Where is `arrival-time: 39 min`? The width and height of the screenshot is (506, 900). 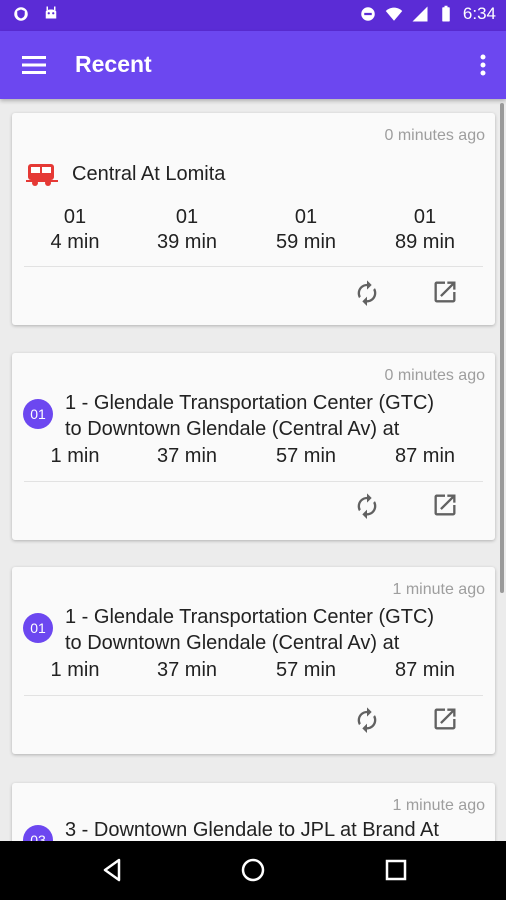 arrival-time: 39 min is located at coordinates (187, 242).